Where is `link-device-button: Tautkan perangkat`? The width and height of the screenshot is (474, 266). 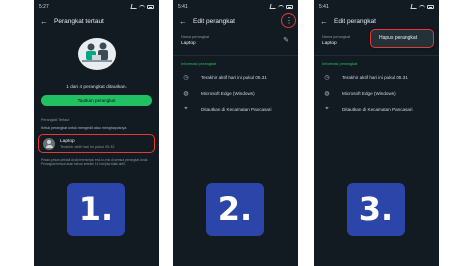
link-device-button: Tautkan perangkat is located at coordinates (96, 100).